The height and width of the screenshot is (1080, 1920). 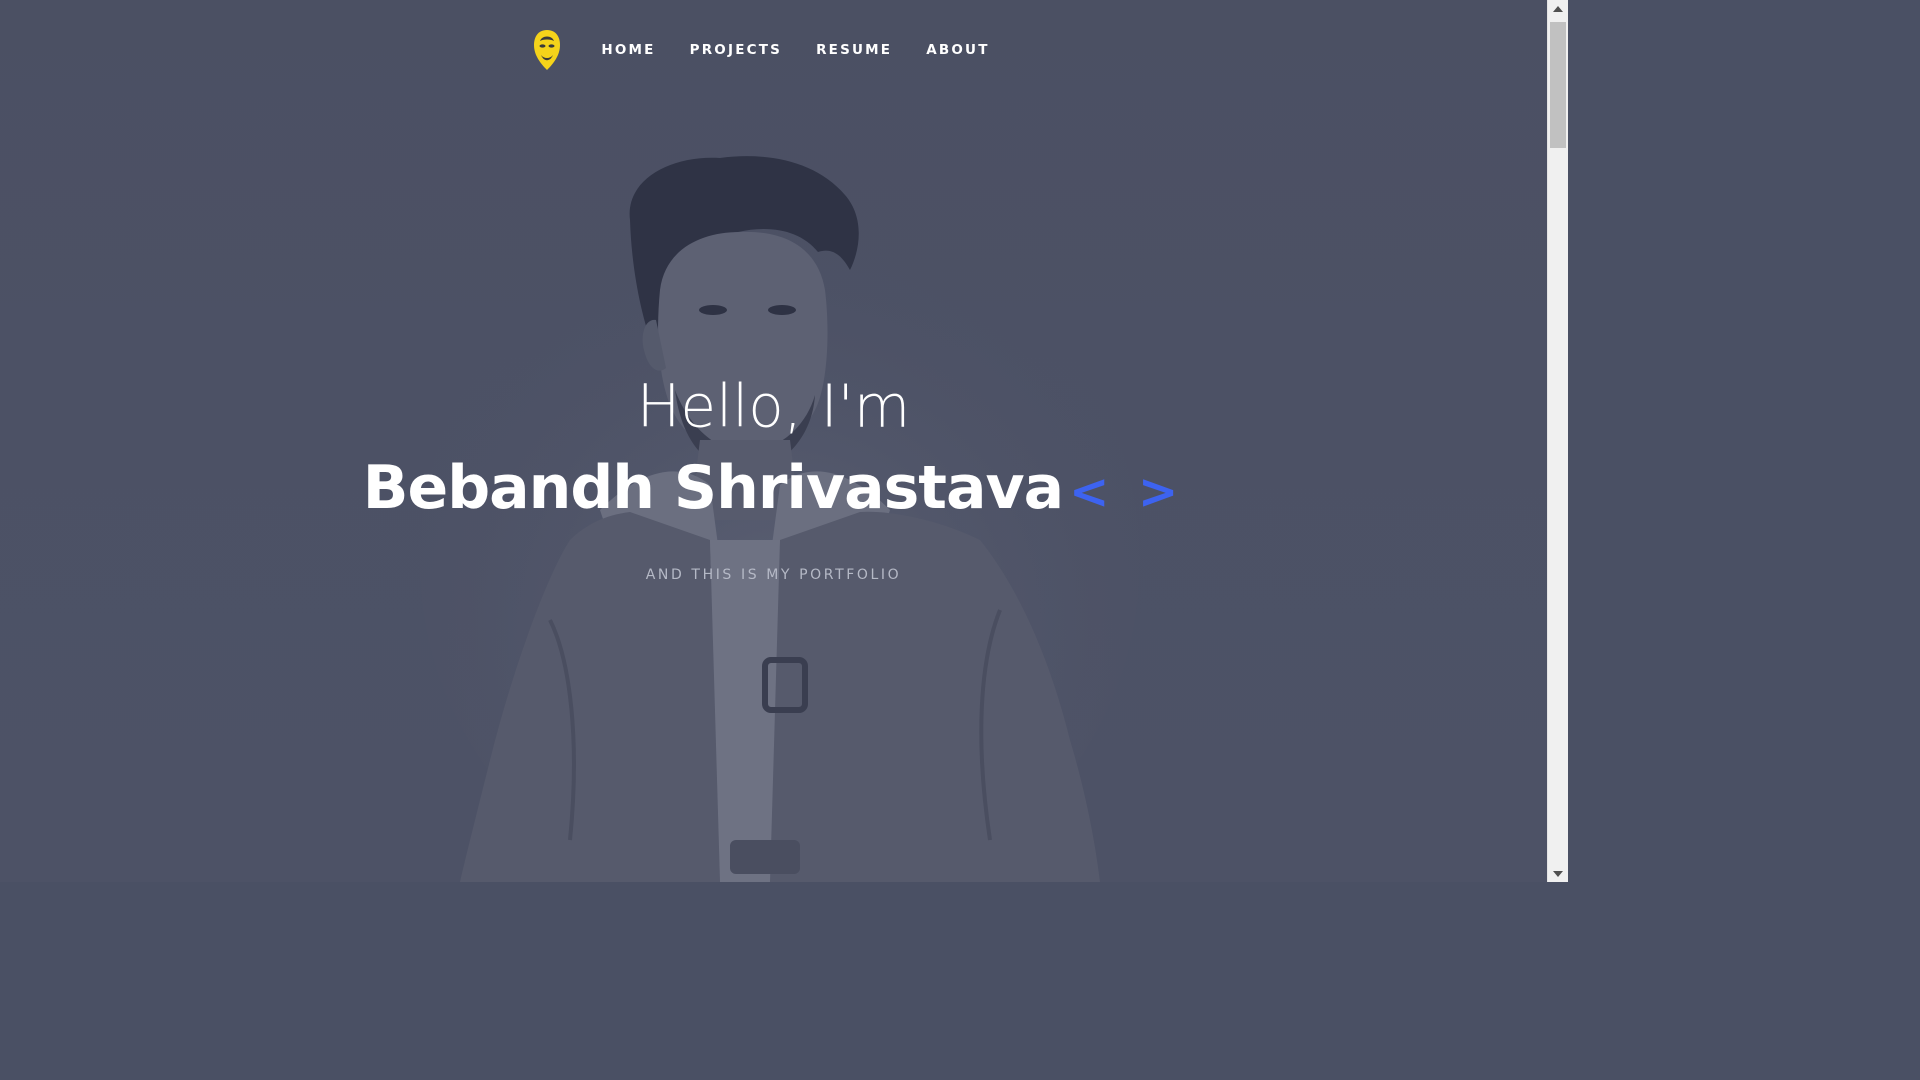 I want to click on nav-link-home: HOME, so click(x=628, y=50).